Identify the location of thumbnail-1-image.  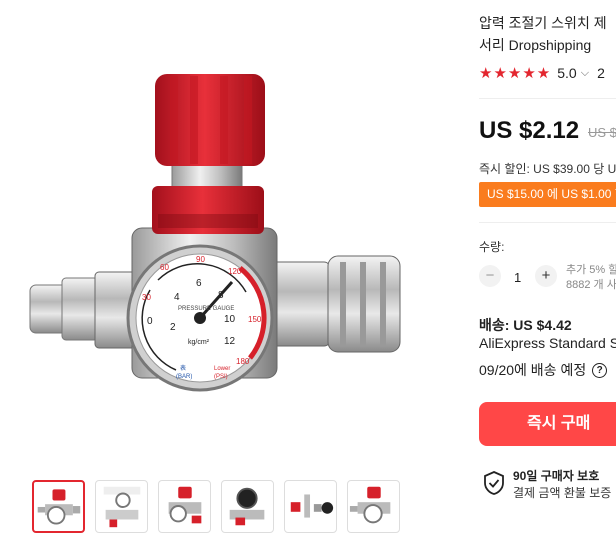
(59, 507).